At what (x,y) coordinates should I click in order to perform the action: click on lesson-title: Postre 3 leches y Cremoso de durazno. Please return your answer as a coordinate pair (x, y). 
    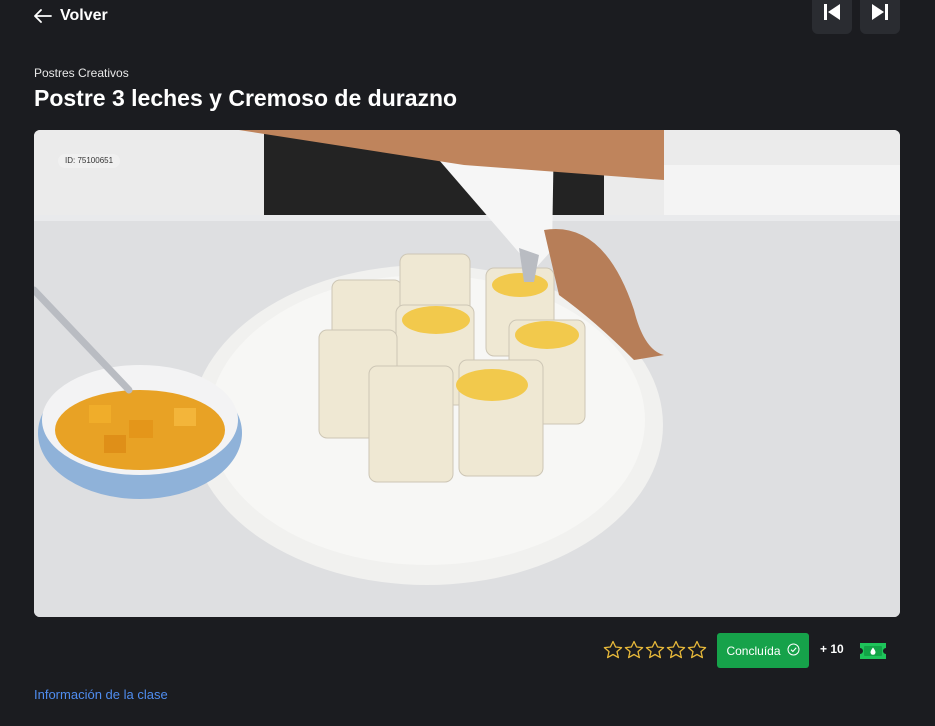
    Looking at the image, I should click on (246, 98).